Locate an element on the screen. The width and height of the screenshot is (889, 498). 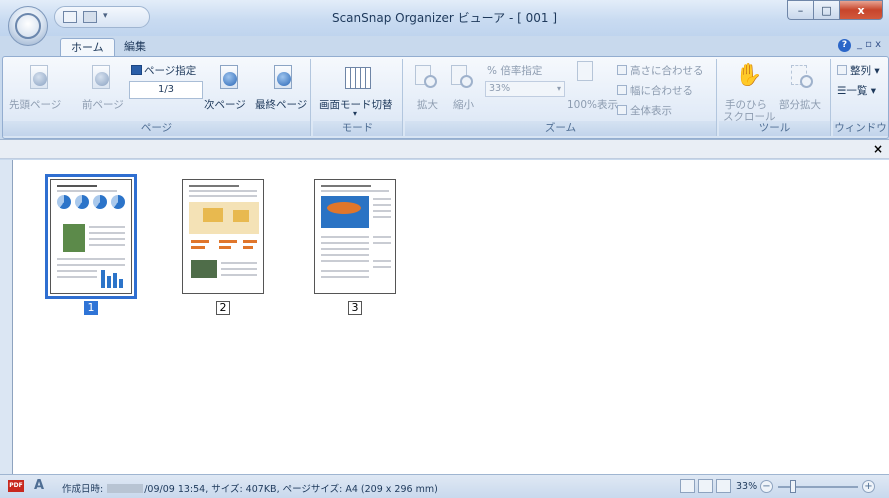
view-mode-buttons is located at coordinates (705, 486).